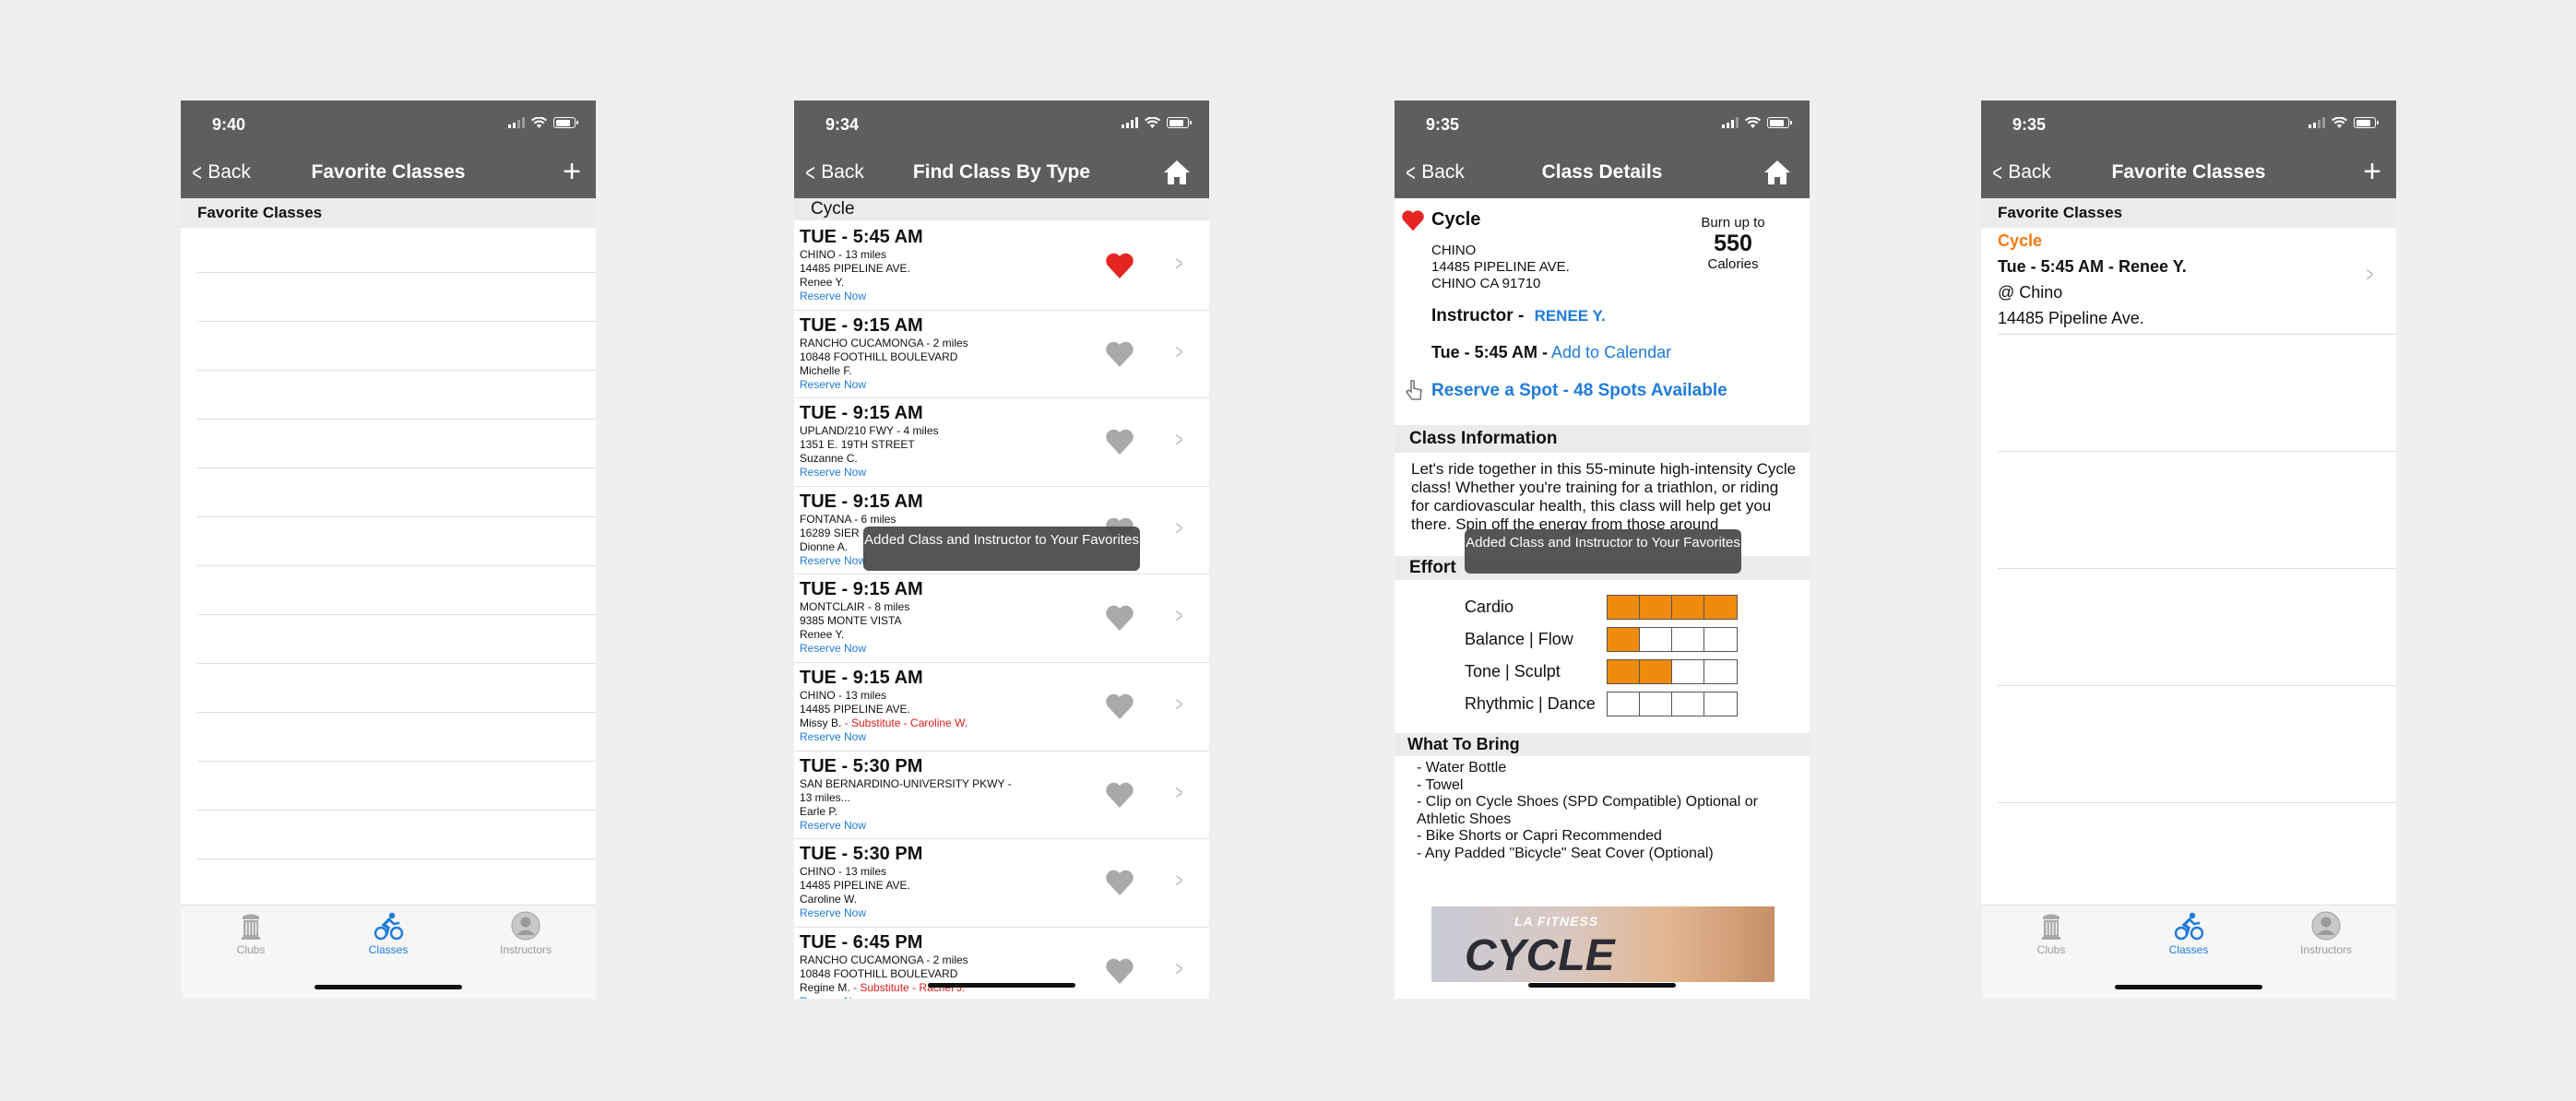 Image resolution: width=2576 pixels, height=1101 pixels. Describe the element at coordinates (1602, 672) in the screenshot. I see `effort-row: Tone | Sculpt` at that location.